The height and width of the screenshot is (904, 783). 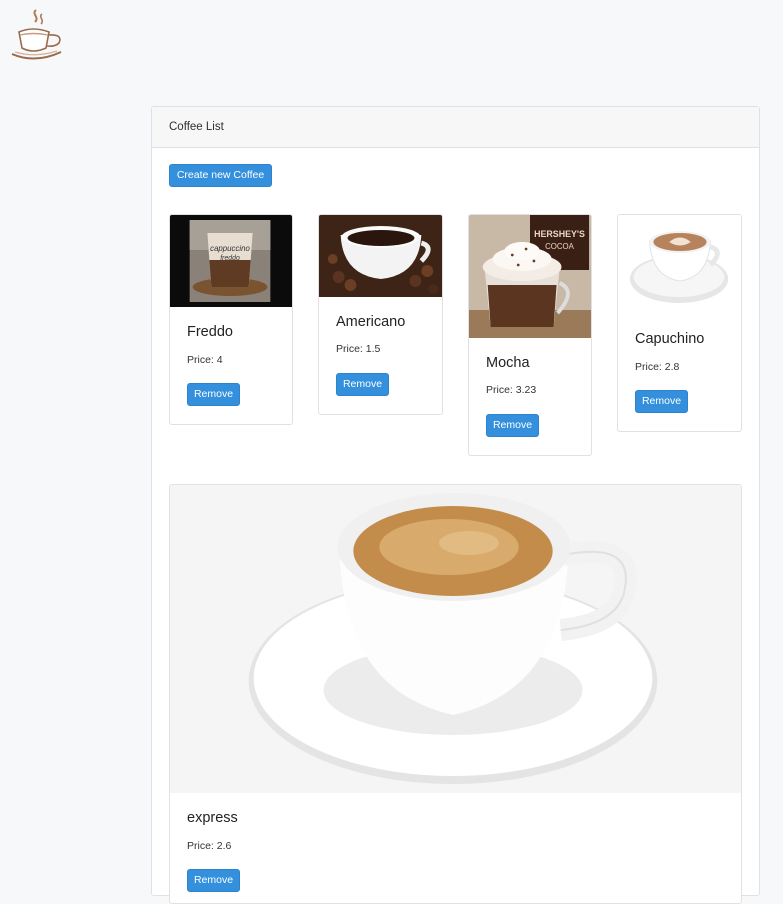 I want to click on coffee-image-freddo: cappuccino freddo, so click(x=231, y=261).